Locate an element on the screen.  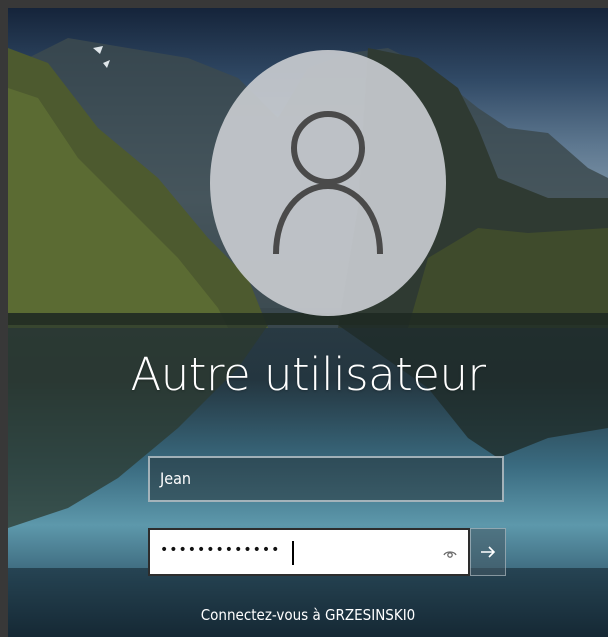
text-caret is located at coordinates (293, 553).